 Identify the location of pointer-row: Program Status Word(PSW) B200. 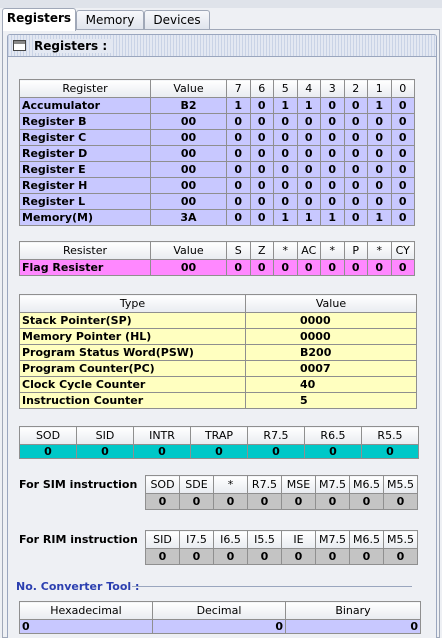
(218, 352).